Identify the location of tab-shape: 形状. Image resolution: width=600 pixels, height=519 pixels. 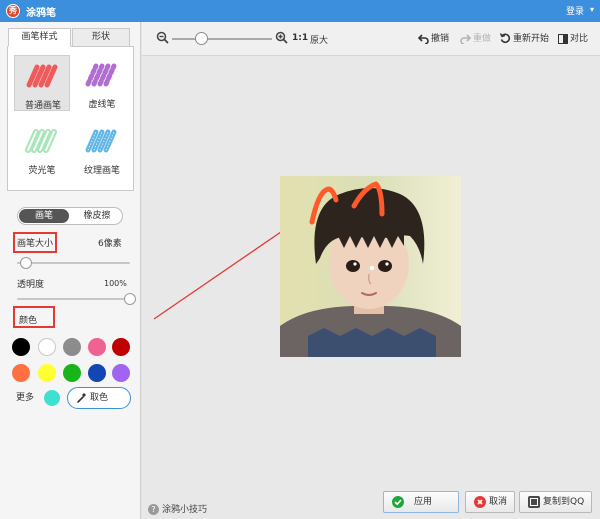
(101, 37).